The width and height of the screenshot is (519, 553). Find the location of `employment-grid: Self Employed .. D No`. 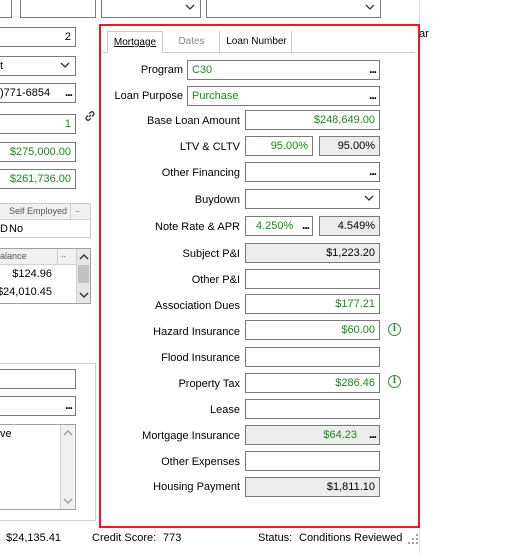

employment-grid: Self Employed .. D No is located at coordinates (45, 220).